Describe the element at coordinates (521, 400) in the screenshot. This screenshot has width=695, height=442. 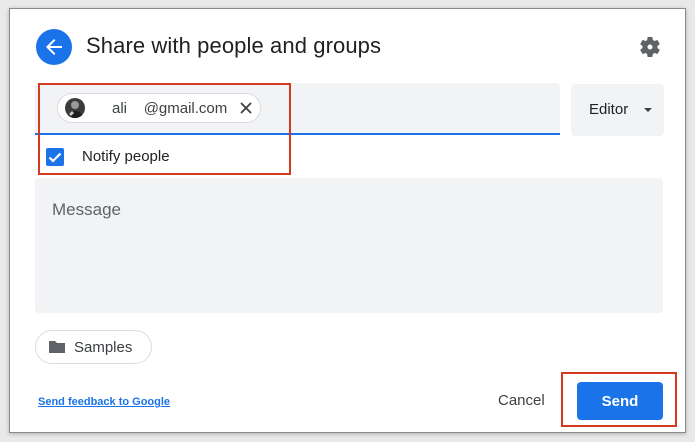
I see `cancel-button: Cancel` at that location.